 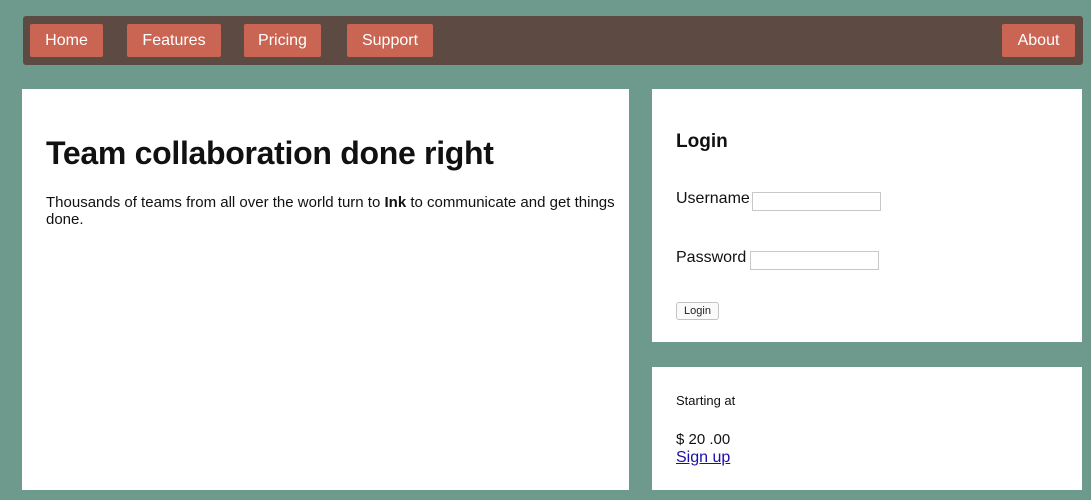 I want to click on pricing-panel: Starting at $ 20 .00 Sign up, so click(x=867, y=428).